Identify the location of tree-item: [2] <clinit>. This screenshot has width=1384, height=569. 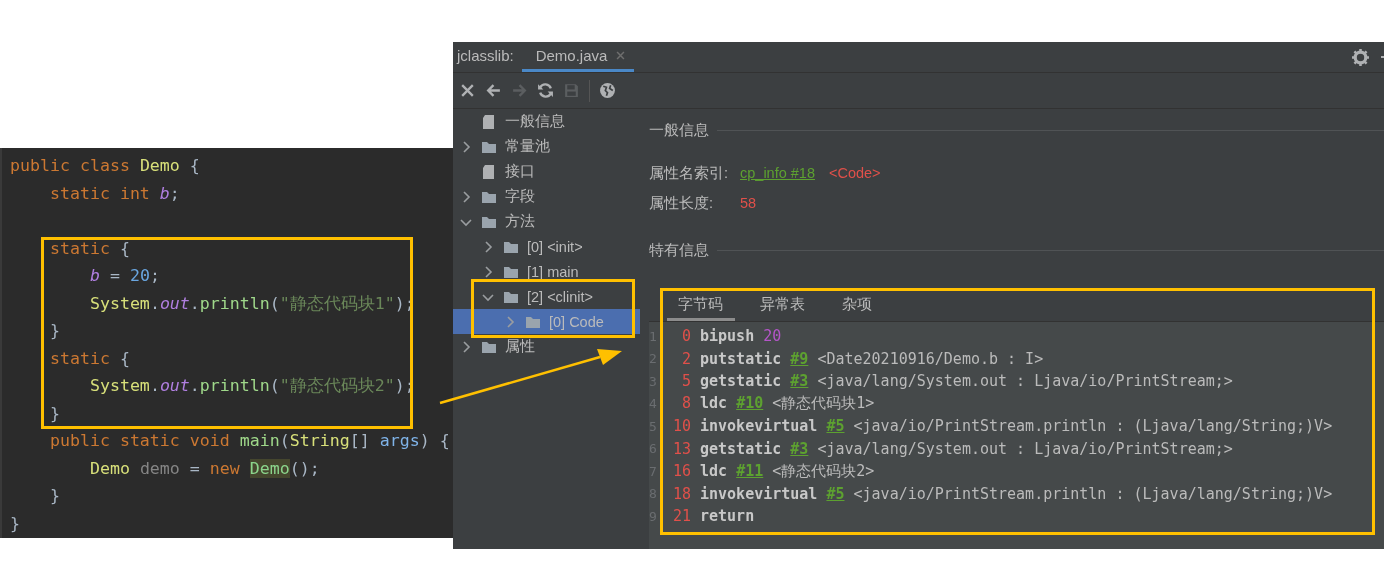
(546, 296).